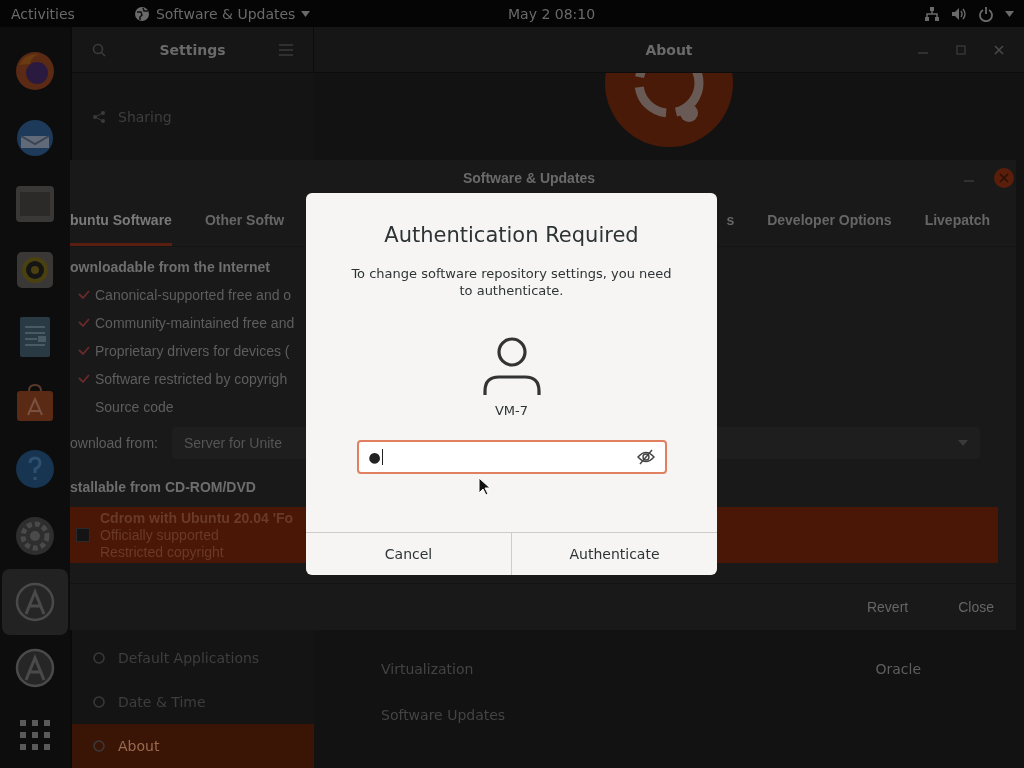  What do you see at coordinates (170, 268) in the screenshot?
I see `section-heading: ownloadable from the Internet` at bounding box center [170, 268].